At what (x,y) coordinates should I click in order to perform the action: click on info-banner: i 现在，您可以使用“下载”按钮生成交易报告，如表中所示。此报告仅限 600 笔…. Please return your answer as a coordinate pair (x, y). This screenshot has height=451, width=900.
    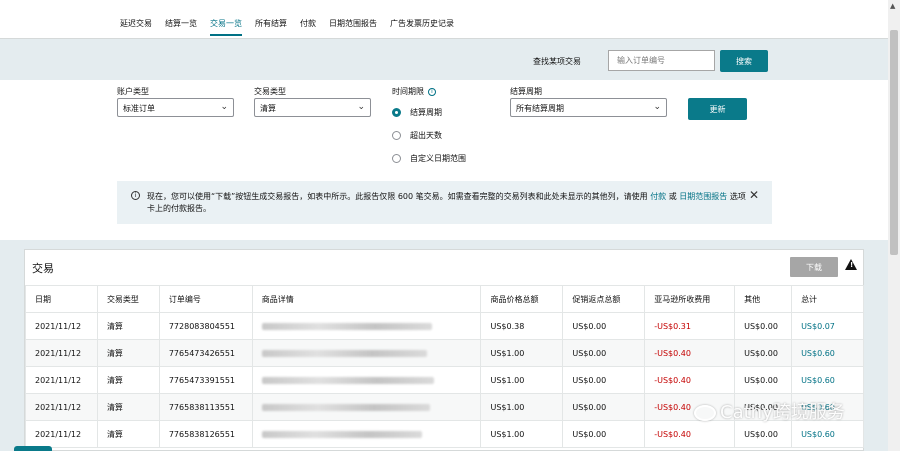
    Looking at the image, I should click on (444, 202).